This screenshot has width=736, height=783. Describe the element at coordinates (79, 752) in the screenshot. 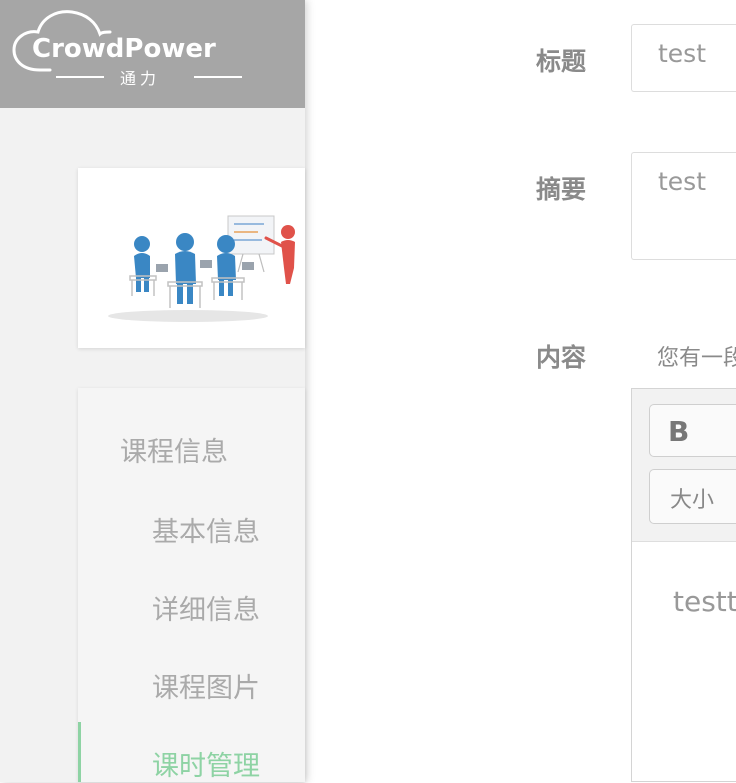

I see `active-indicator` at that location.